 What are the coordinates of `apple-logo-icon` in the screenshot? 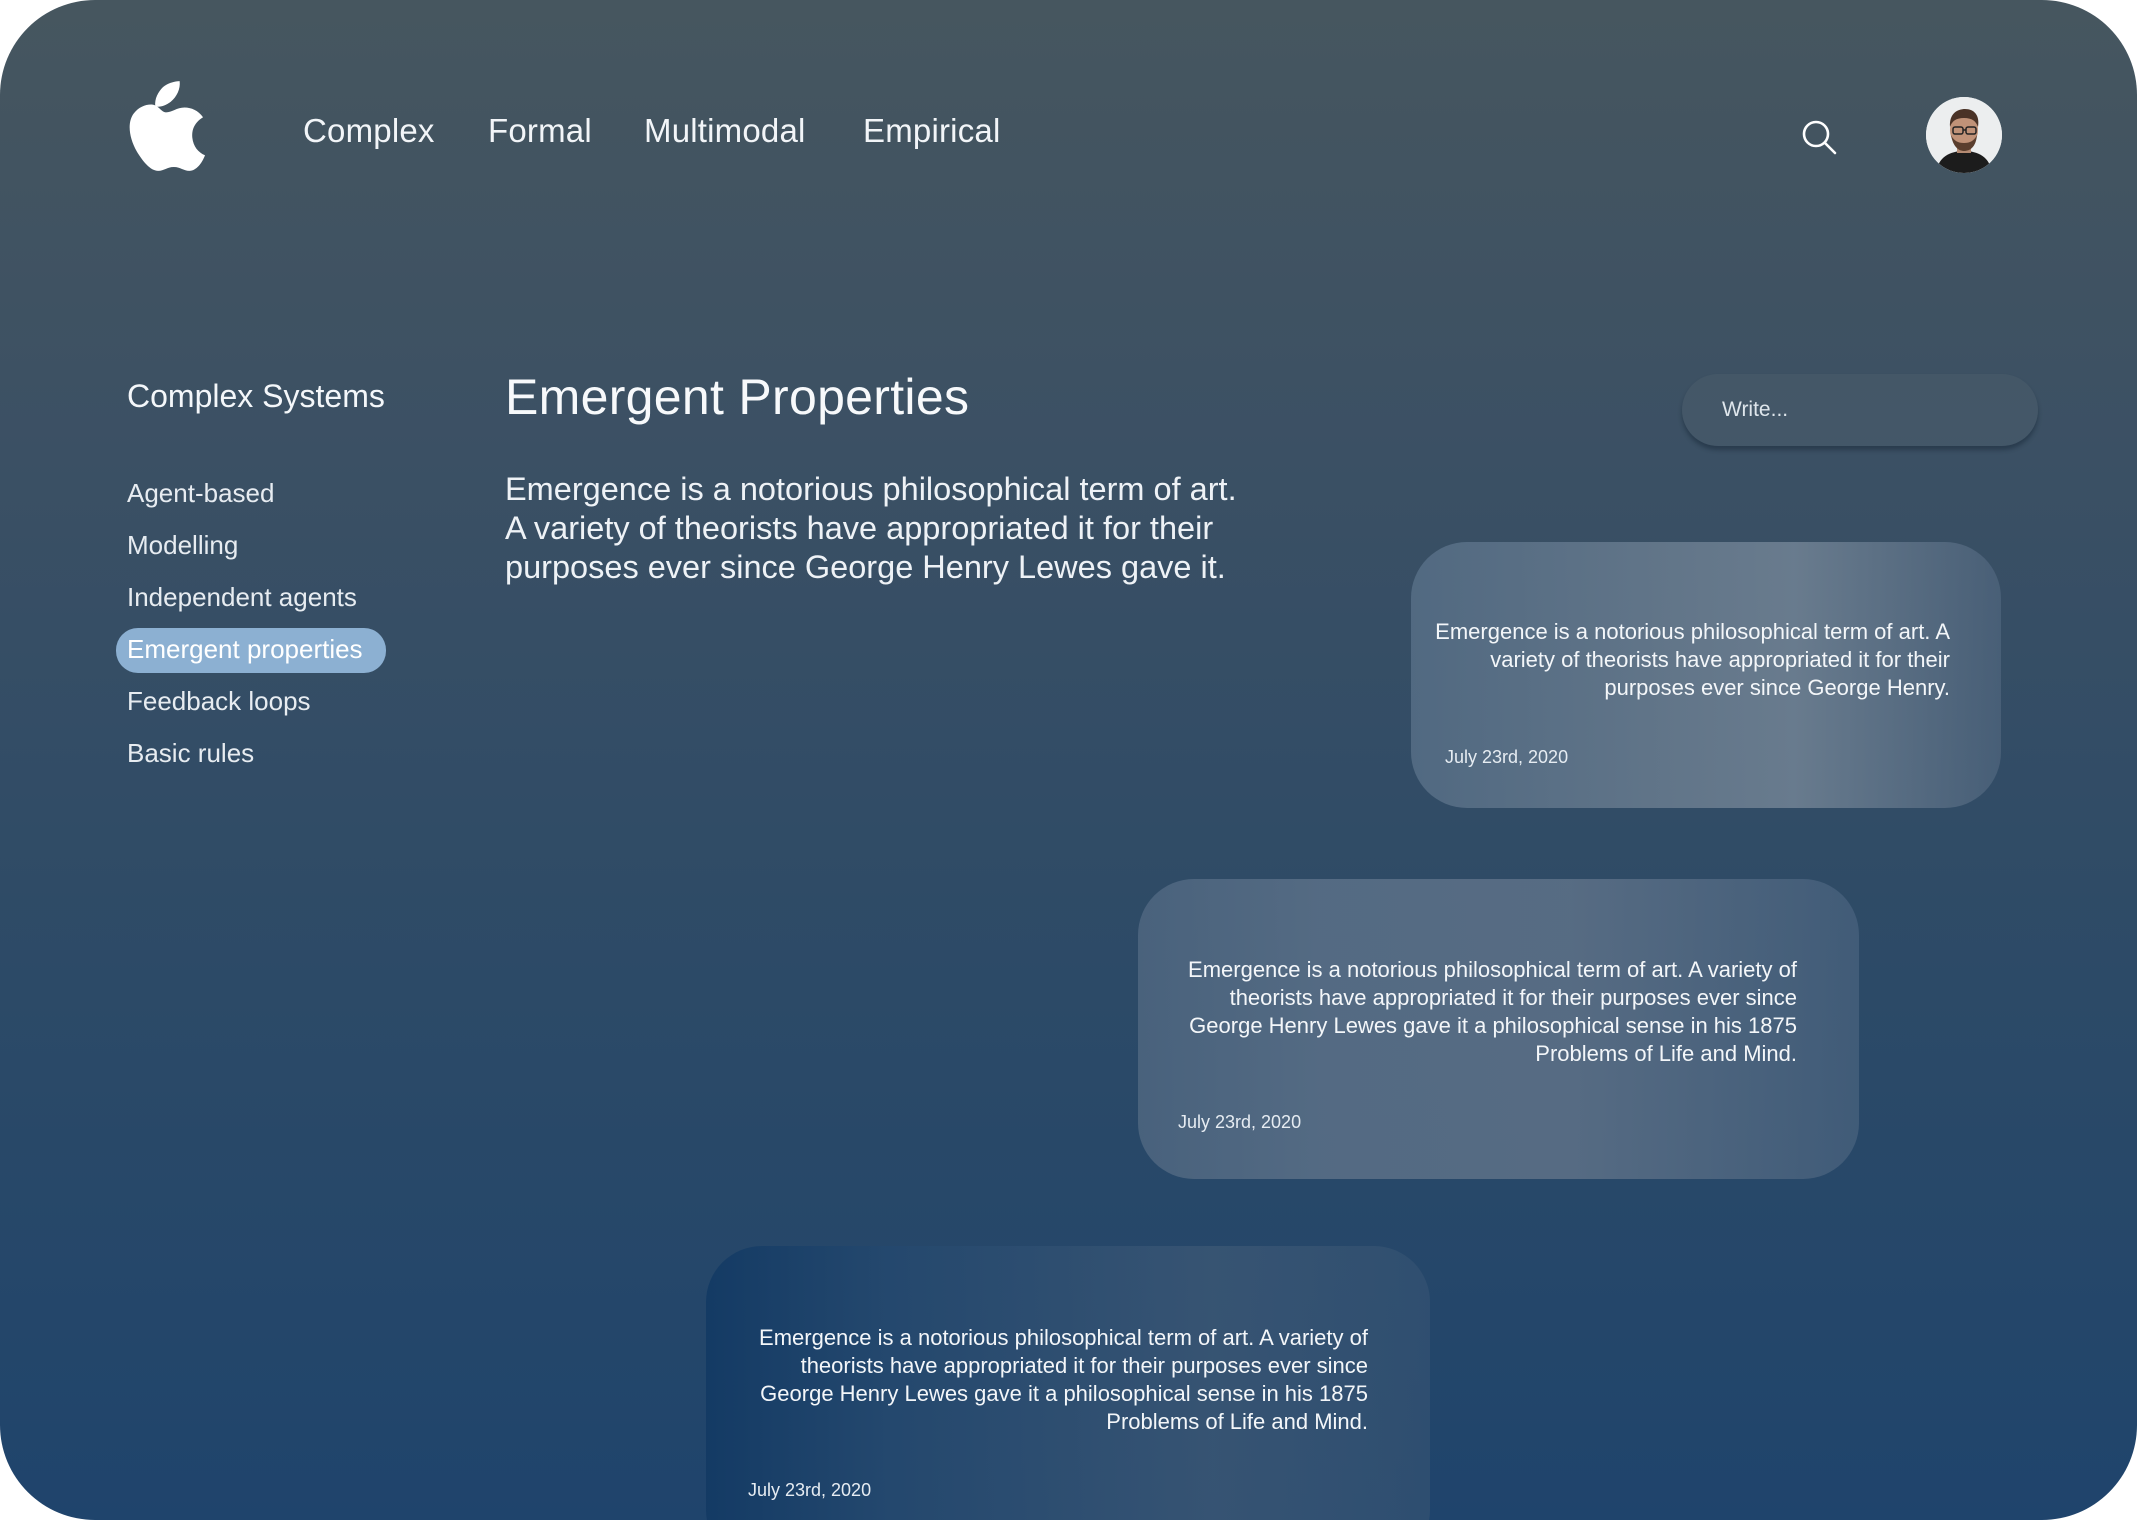 It's located at (166, 126).